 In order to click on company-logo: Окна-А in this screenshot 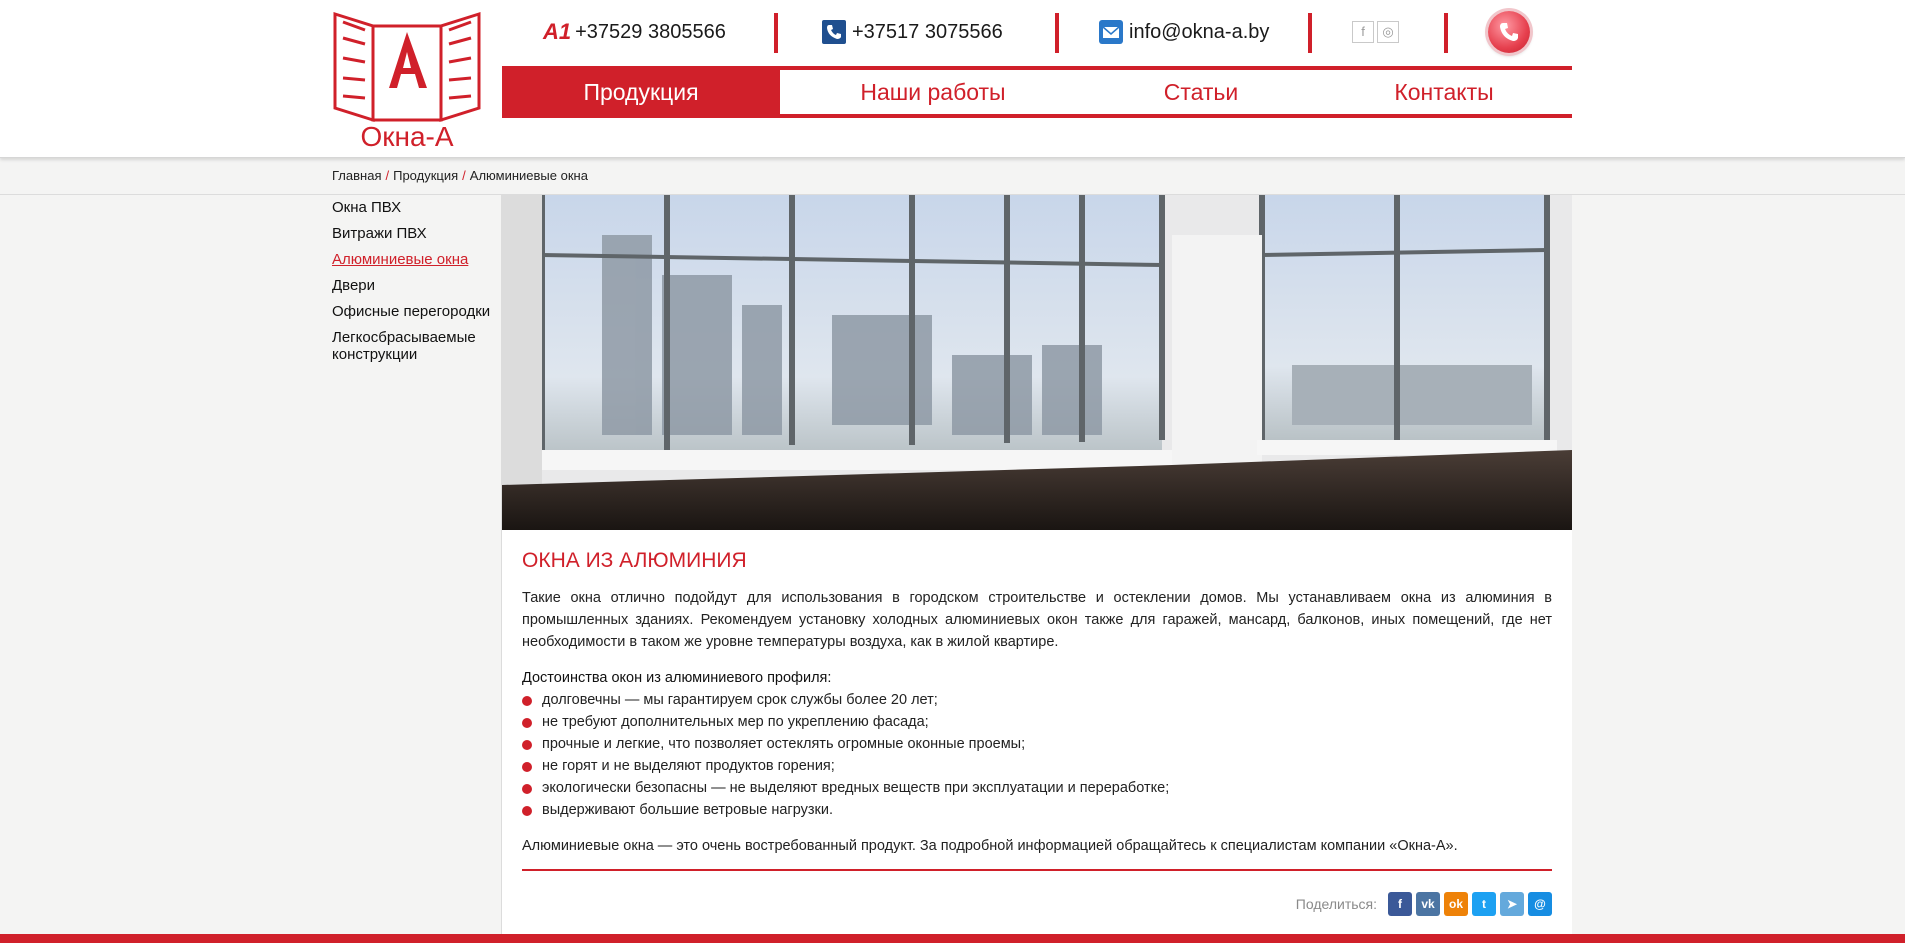, I will do `click(407, 80)`.